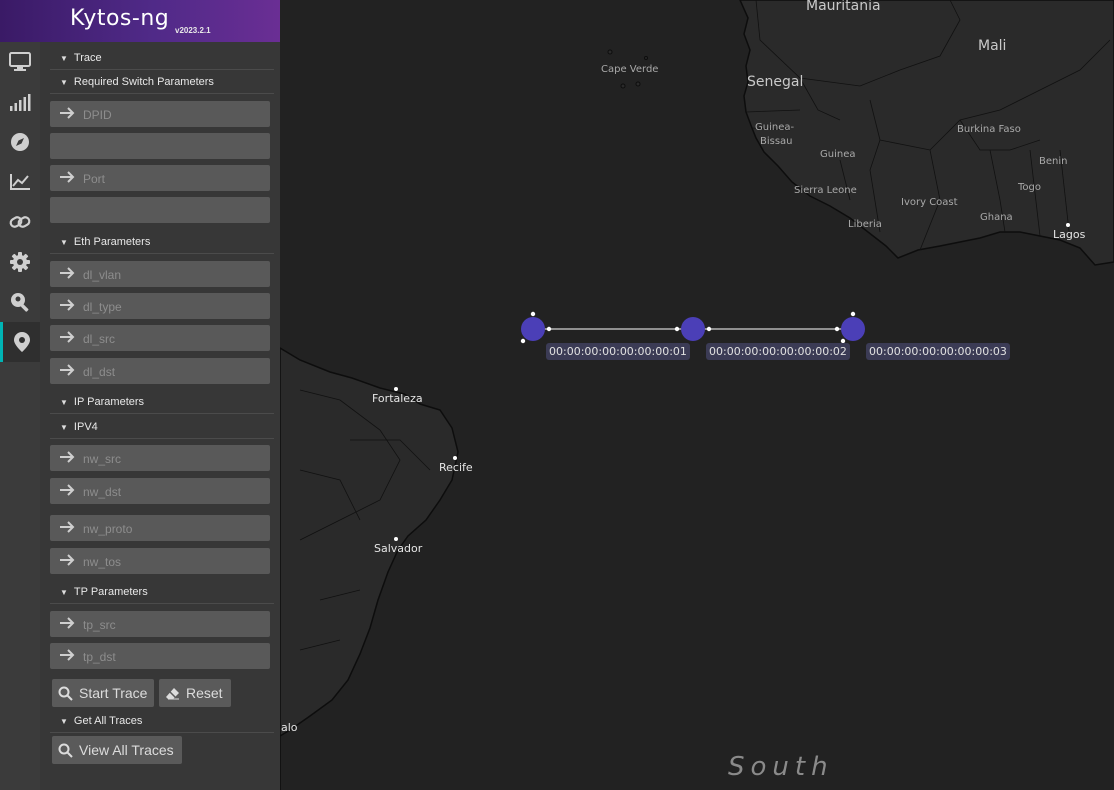  Describe the element at coordinates (775, 127) in the screenshot. I see `country-label: Guinea-` at that location.